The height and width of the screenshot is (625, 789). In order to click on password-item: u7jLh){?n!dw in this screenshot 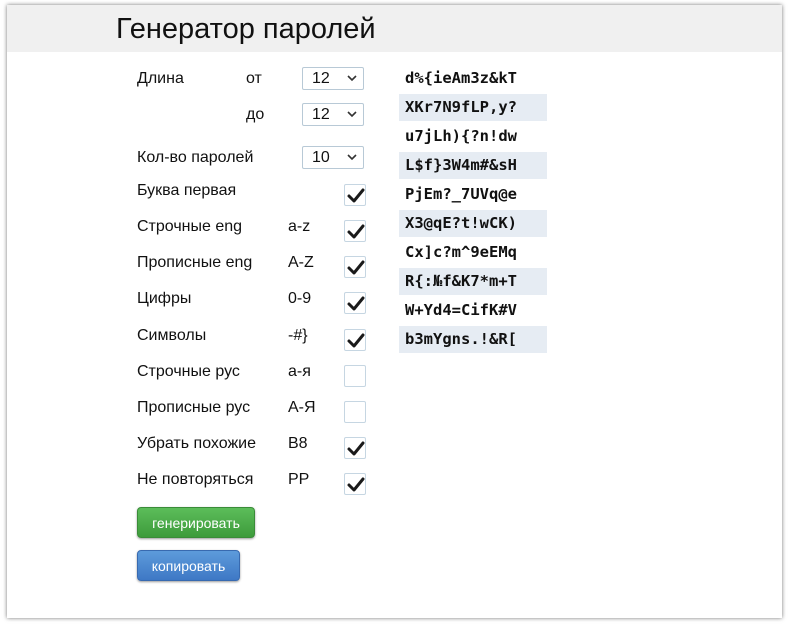, I will do `click(473, 136)`.